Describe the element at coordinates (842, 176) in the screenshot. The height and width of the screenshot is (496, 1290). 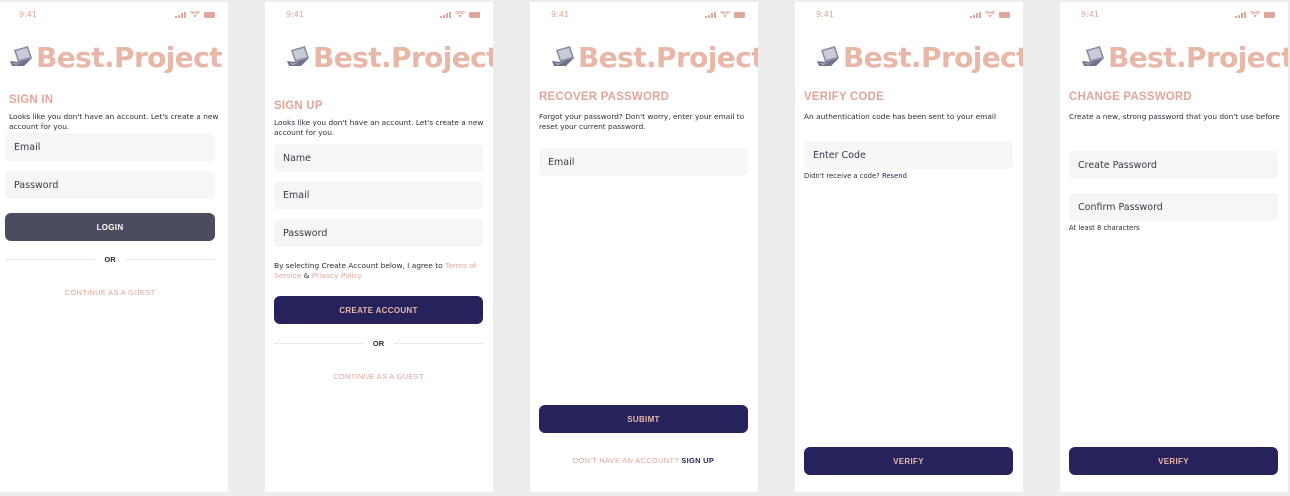
I see `no-code-label: Didn't receive a code?` at that location.